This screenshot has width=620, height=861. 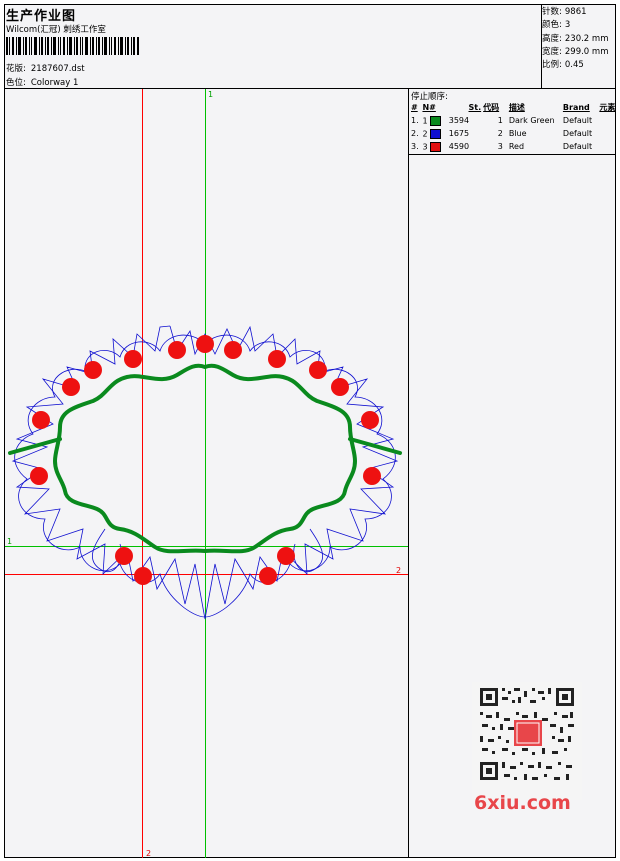 What do you see at coordinates (527, 741) in the screenshot?
I see `qr-code` at bounding box center [527, 741].